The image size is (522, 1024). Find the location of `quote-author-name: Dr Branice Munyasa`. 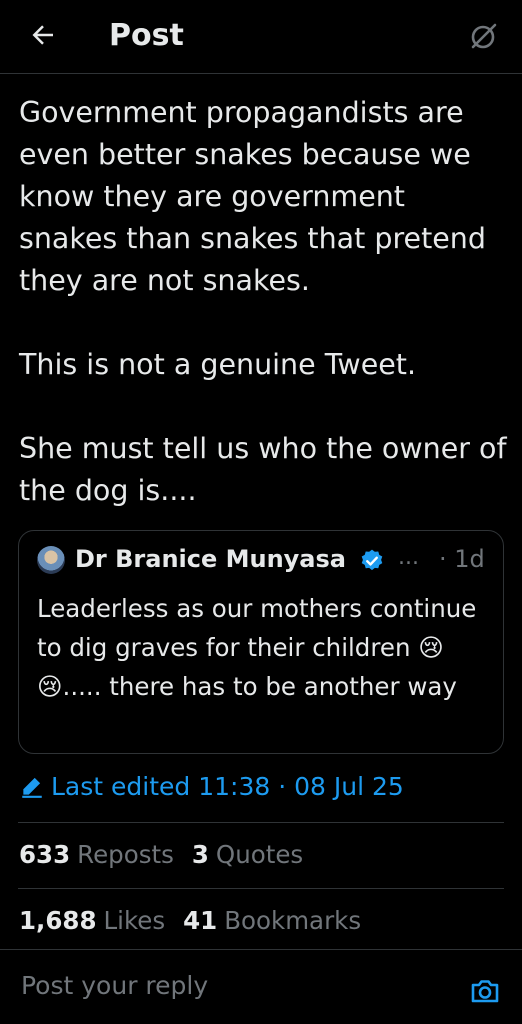

quote-author-name: Dr Branice Munyasa is located at coordinates (210, 559).